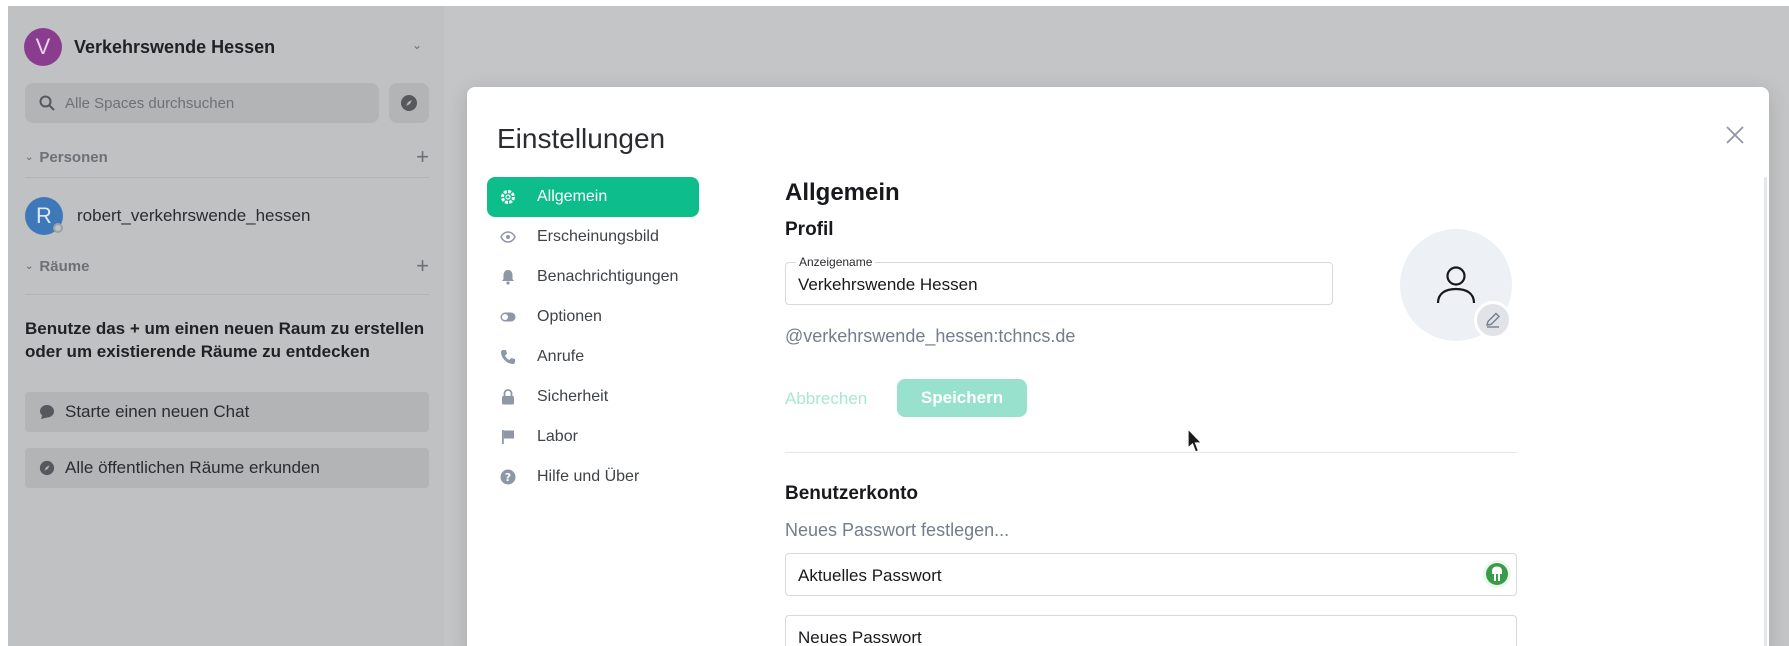 This screenshot has height=646, width=1789. Describe the element at coordinates (1151, 630) in the screenshot. I see `new-password-field: Neues Passwort` at that location.